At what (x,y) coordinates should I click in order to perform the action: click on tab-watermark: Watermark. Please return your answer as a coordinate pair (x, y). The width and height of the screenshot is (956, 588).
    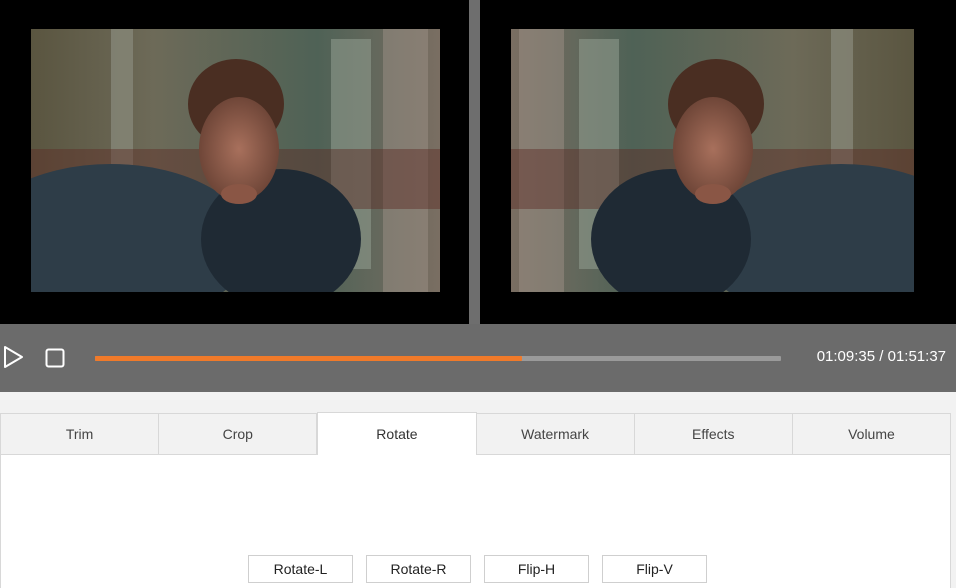
    Looking at the image, I should click on (556, 434).